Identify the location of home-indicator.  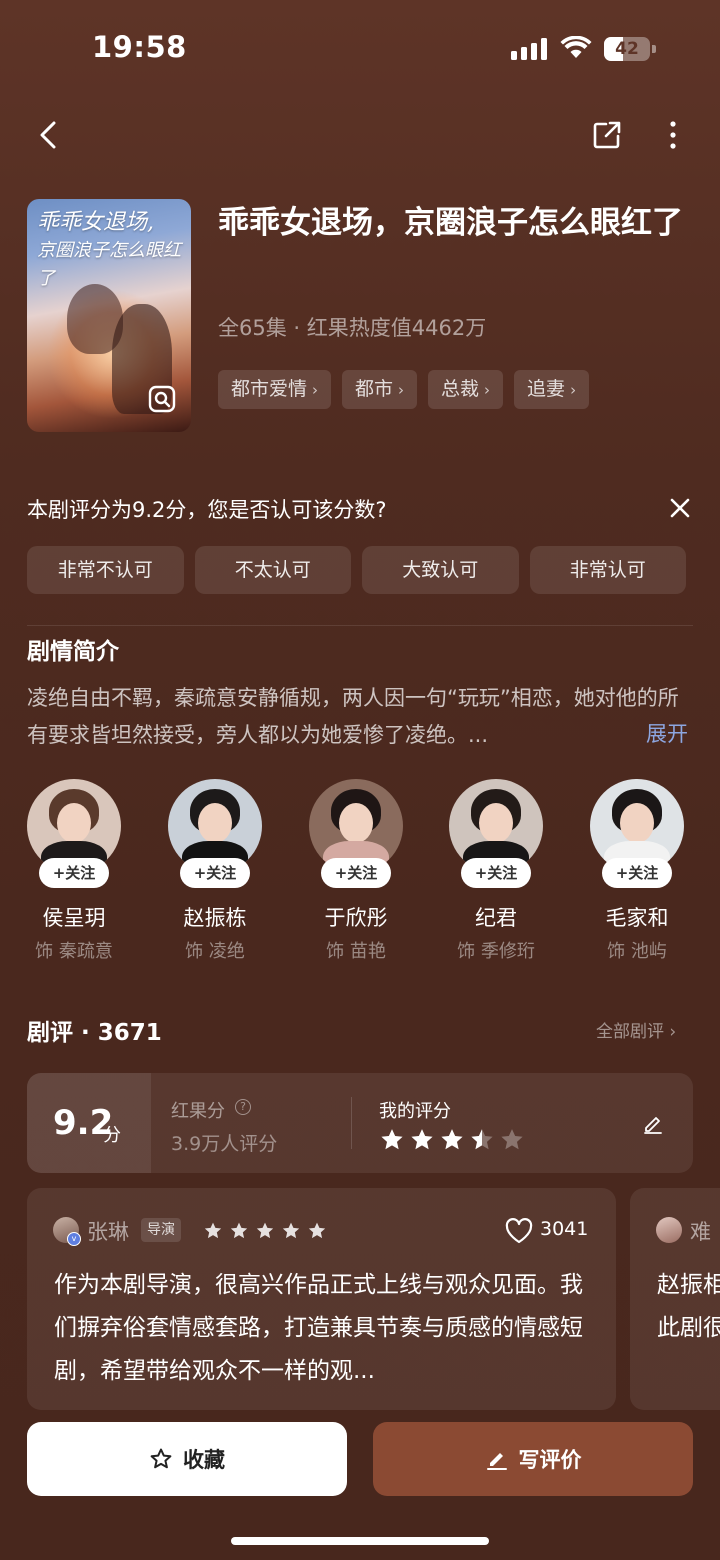
(360, 1541).